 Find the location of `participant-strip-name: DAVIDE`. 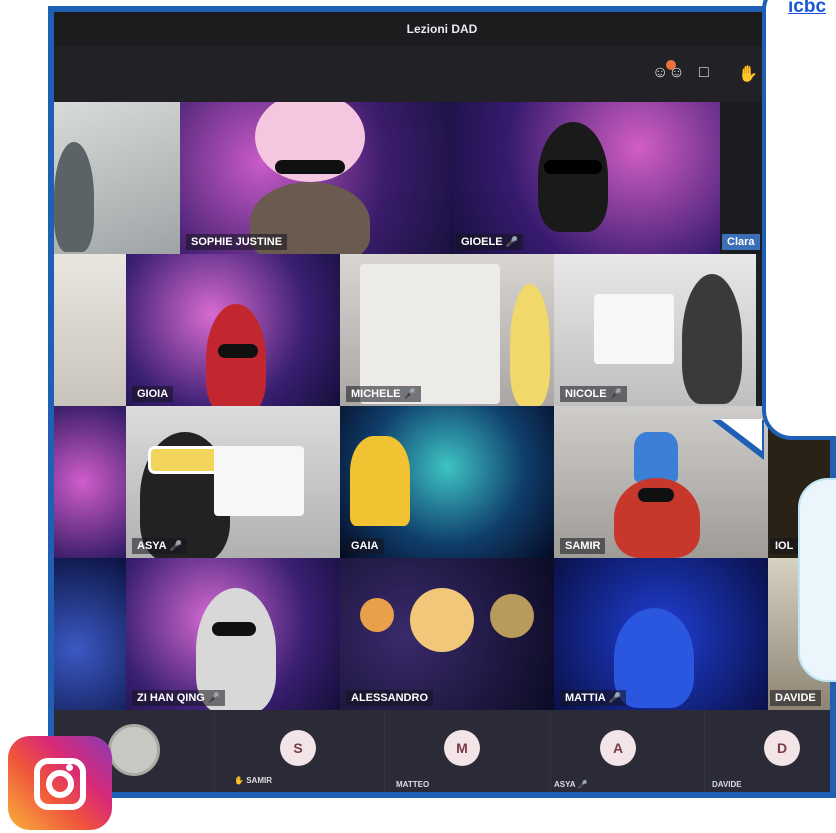

participant-strip-name: DAVIDE is located at coordinates (727, 784).